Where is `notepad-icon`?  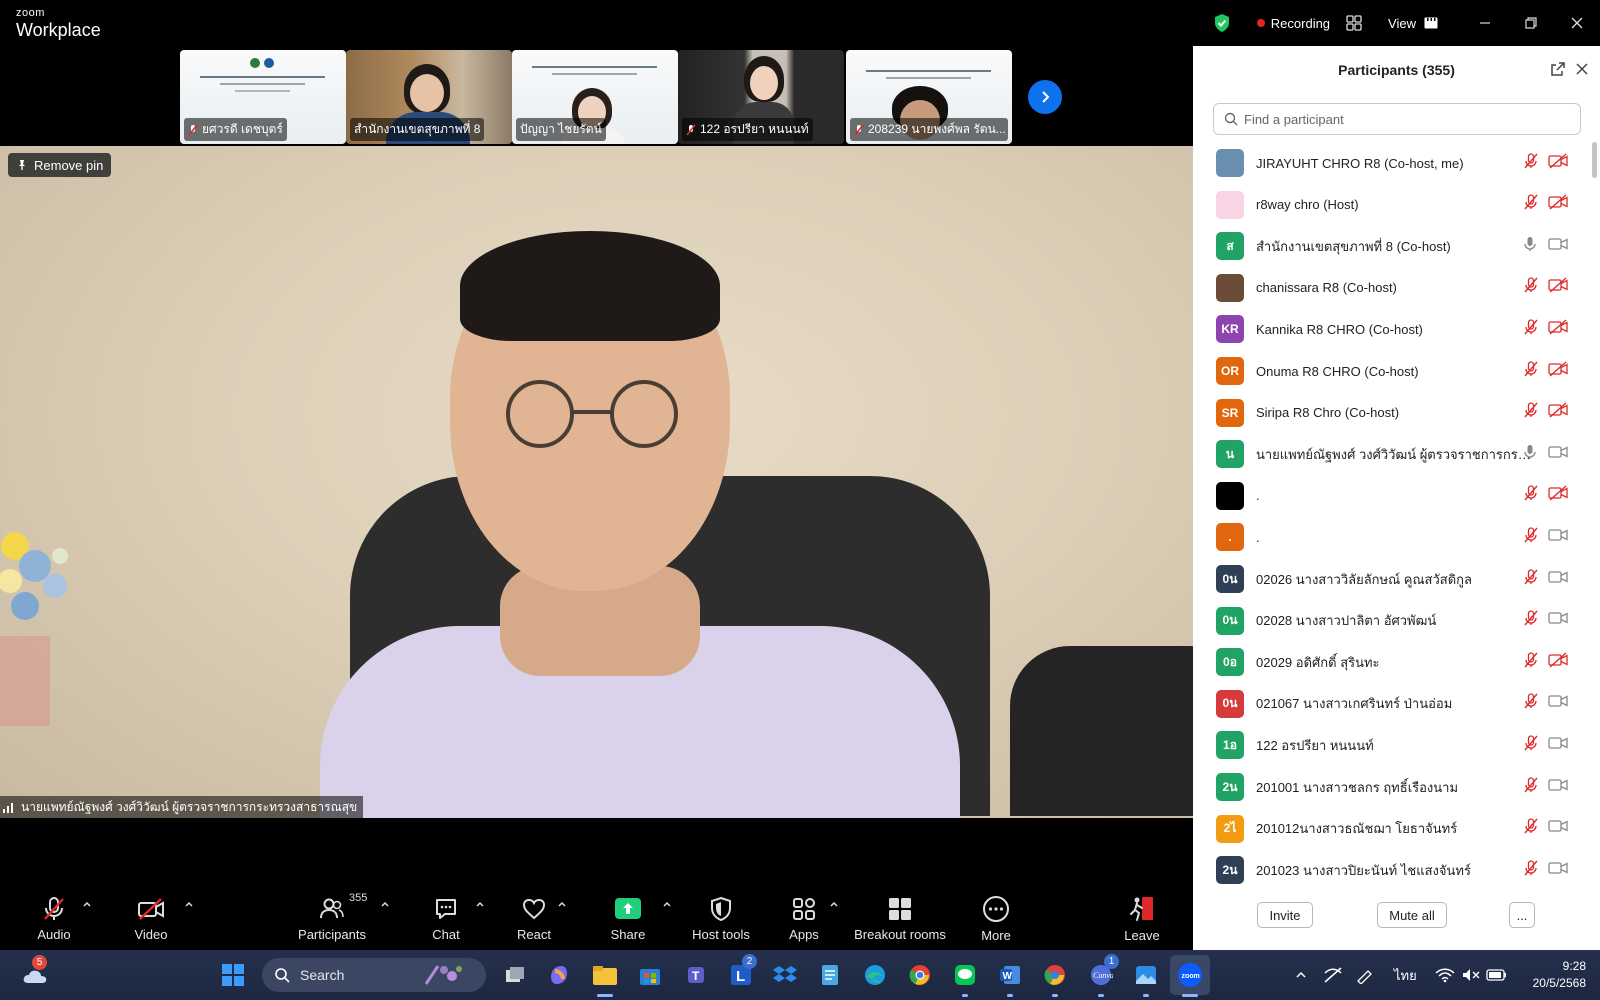
notepad-icon is located at coordinates (830, 975).